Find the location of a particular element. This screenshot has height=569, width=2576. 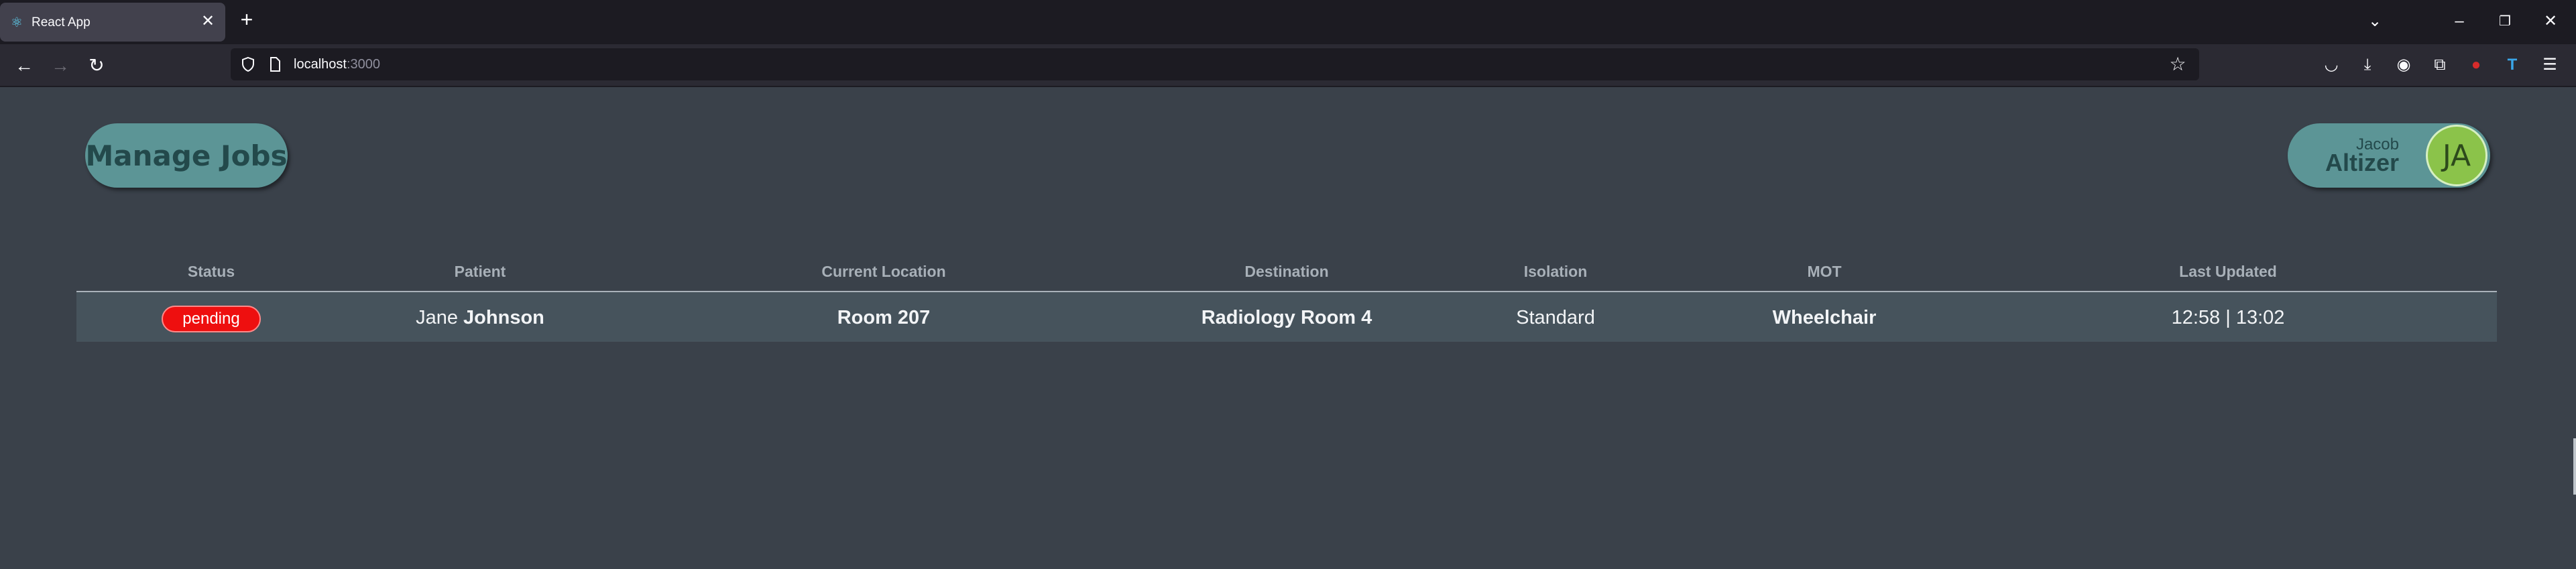

forward-arrow-icon: → is located at coordinates (60, 66).